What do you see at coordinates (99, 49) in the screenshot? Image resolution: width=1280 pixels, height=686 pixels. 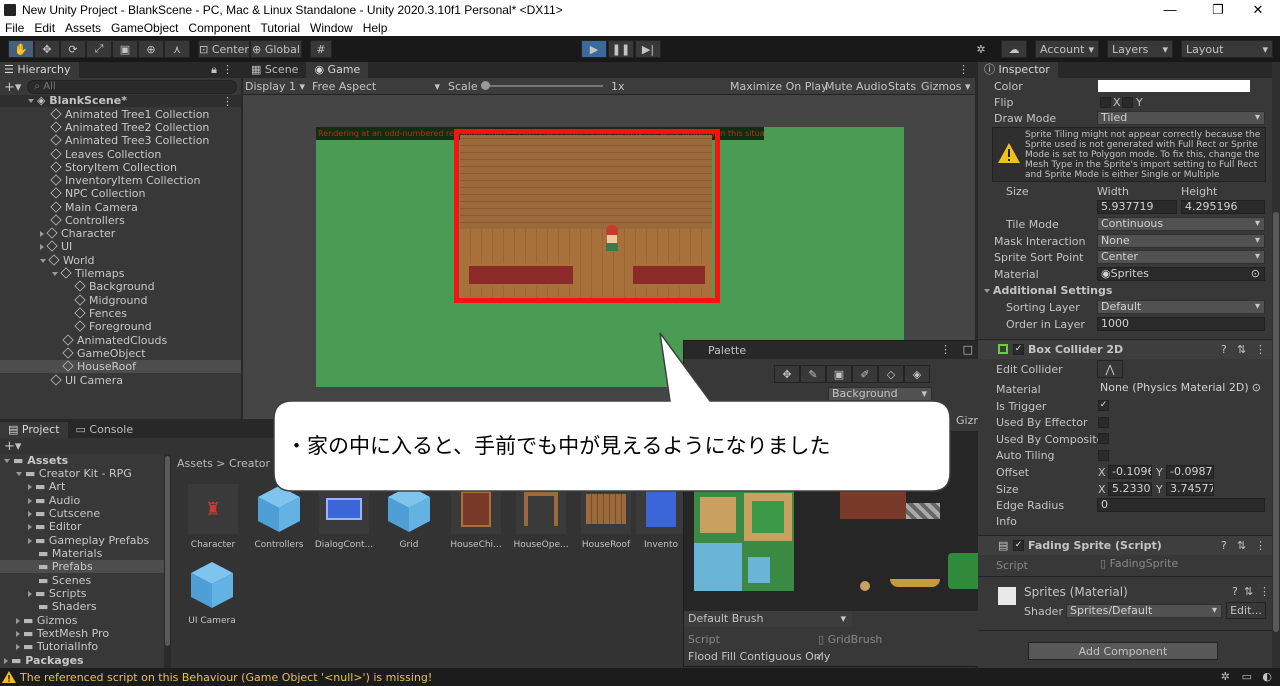 I see `scale-tool-icon: ⤢` at bounding box center [99, 49].